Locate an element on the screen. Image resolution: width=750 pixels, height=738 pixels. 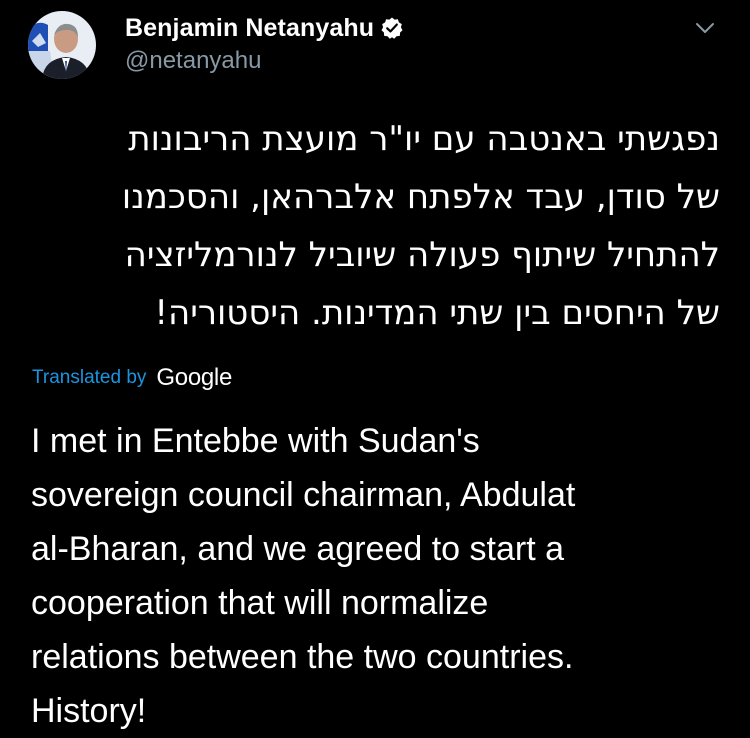
translation-line: relations between the two countries. is located at coordinates (302, 657).